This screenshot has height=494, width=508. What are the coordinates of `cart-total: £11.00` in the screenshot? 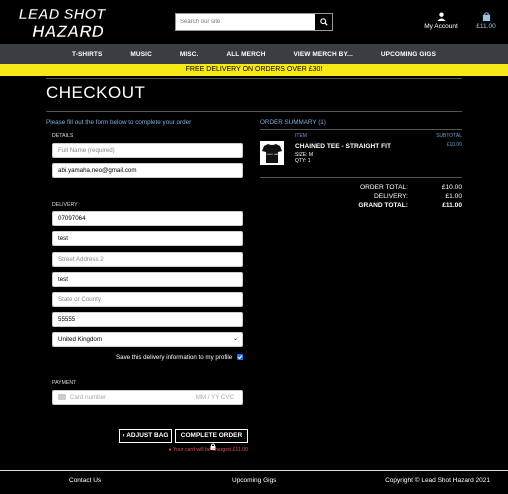 It's located at (486, 26).